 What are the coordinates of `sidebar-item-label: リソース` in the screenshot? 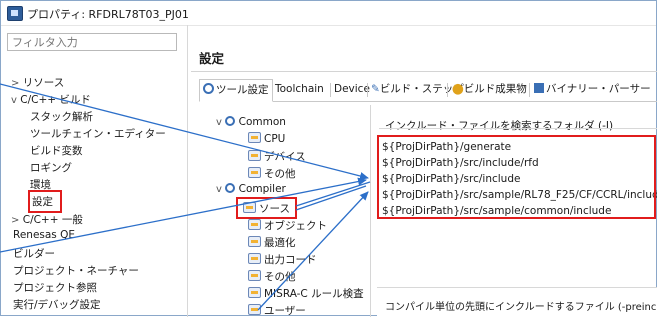 It's located at (43, 83).